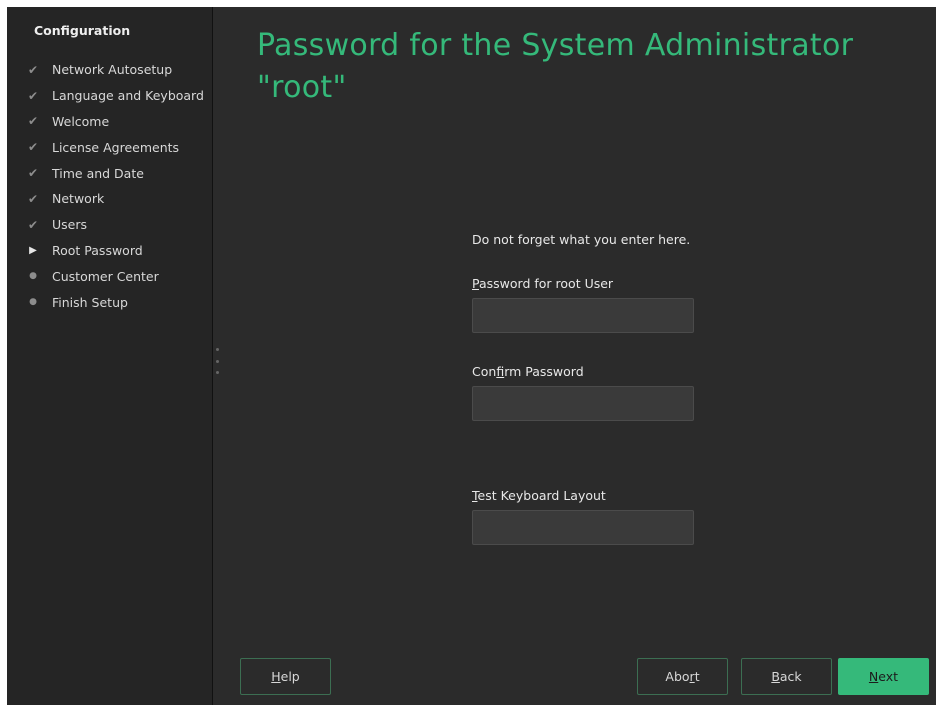 The width and height of the screenshot is (944, 709). I want to click on step-label: Network Autosetup, so click(112, 70).